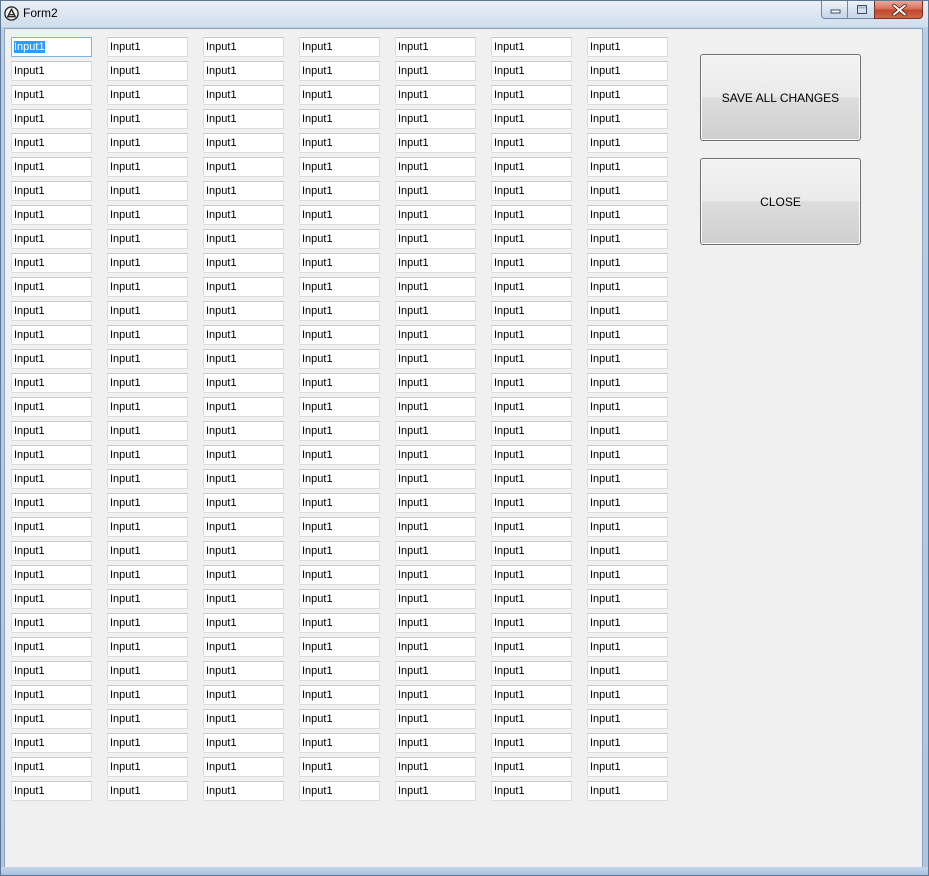 Image resolution: width=929 pixels, height=876 pixels. I want to click on title-bar: Form2, so click(464, 14).